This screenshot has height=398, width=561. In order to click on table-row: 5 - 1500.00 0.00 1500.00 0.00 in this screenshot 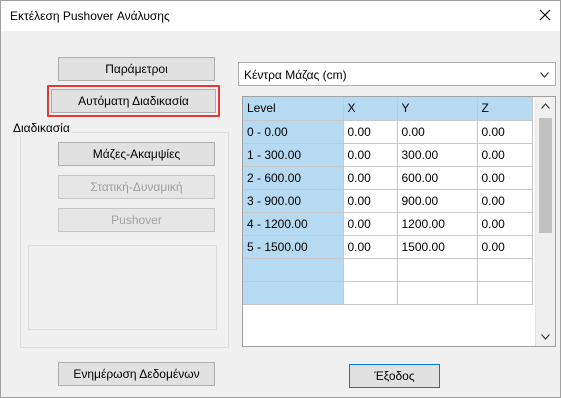, I will do `click(388, 247)`.